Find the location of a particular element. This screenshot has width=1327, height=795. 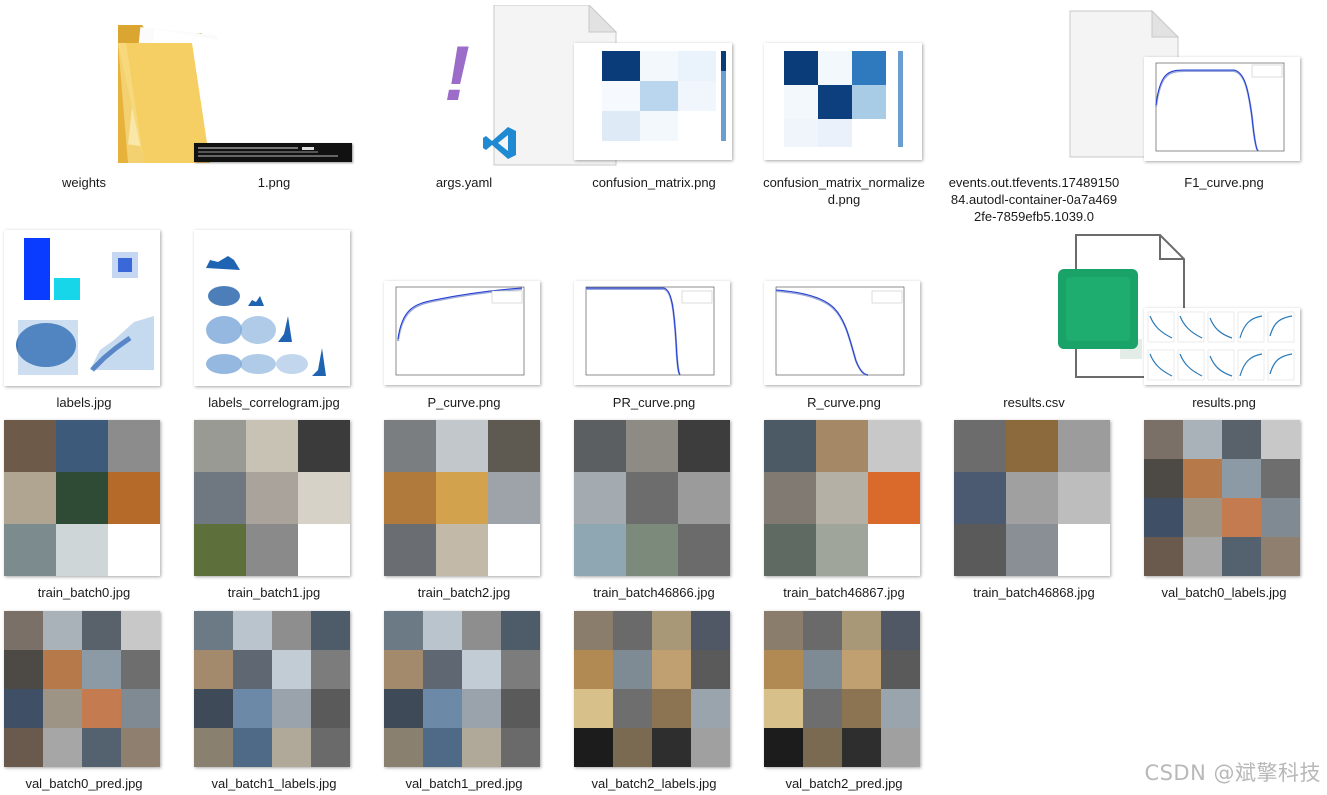

confusion-matrix-thumbnail is located at coordinates (653, 101).